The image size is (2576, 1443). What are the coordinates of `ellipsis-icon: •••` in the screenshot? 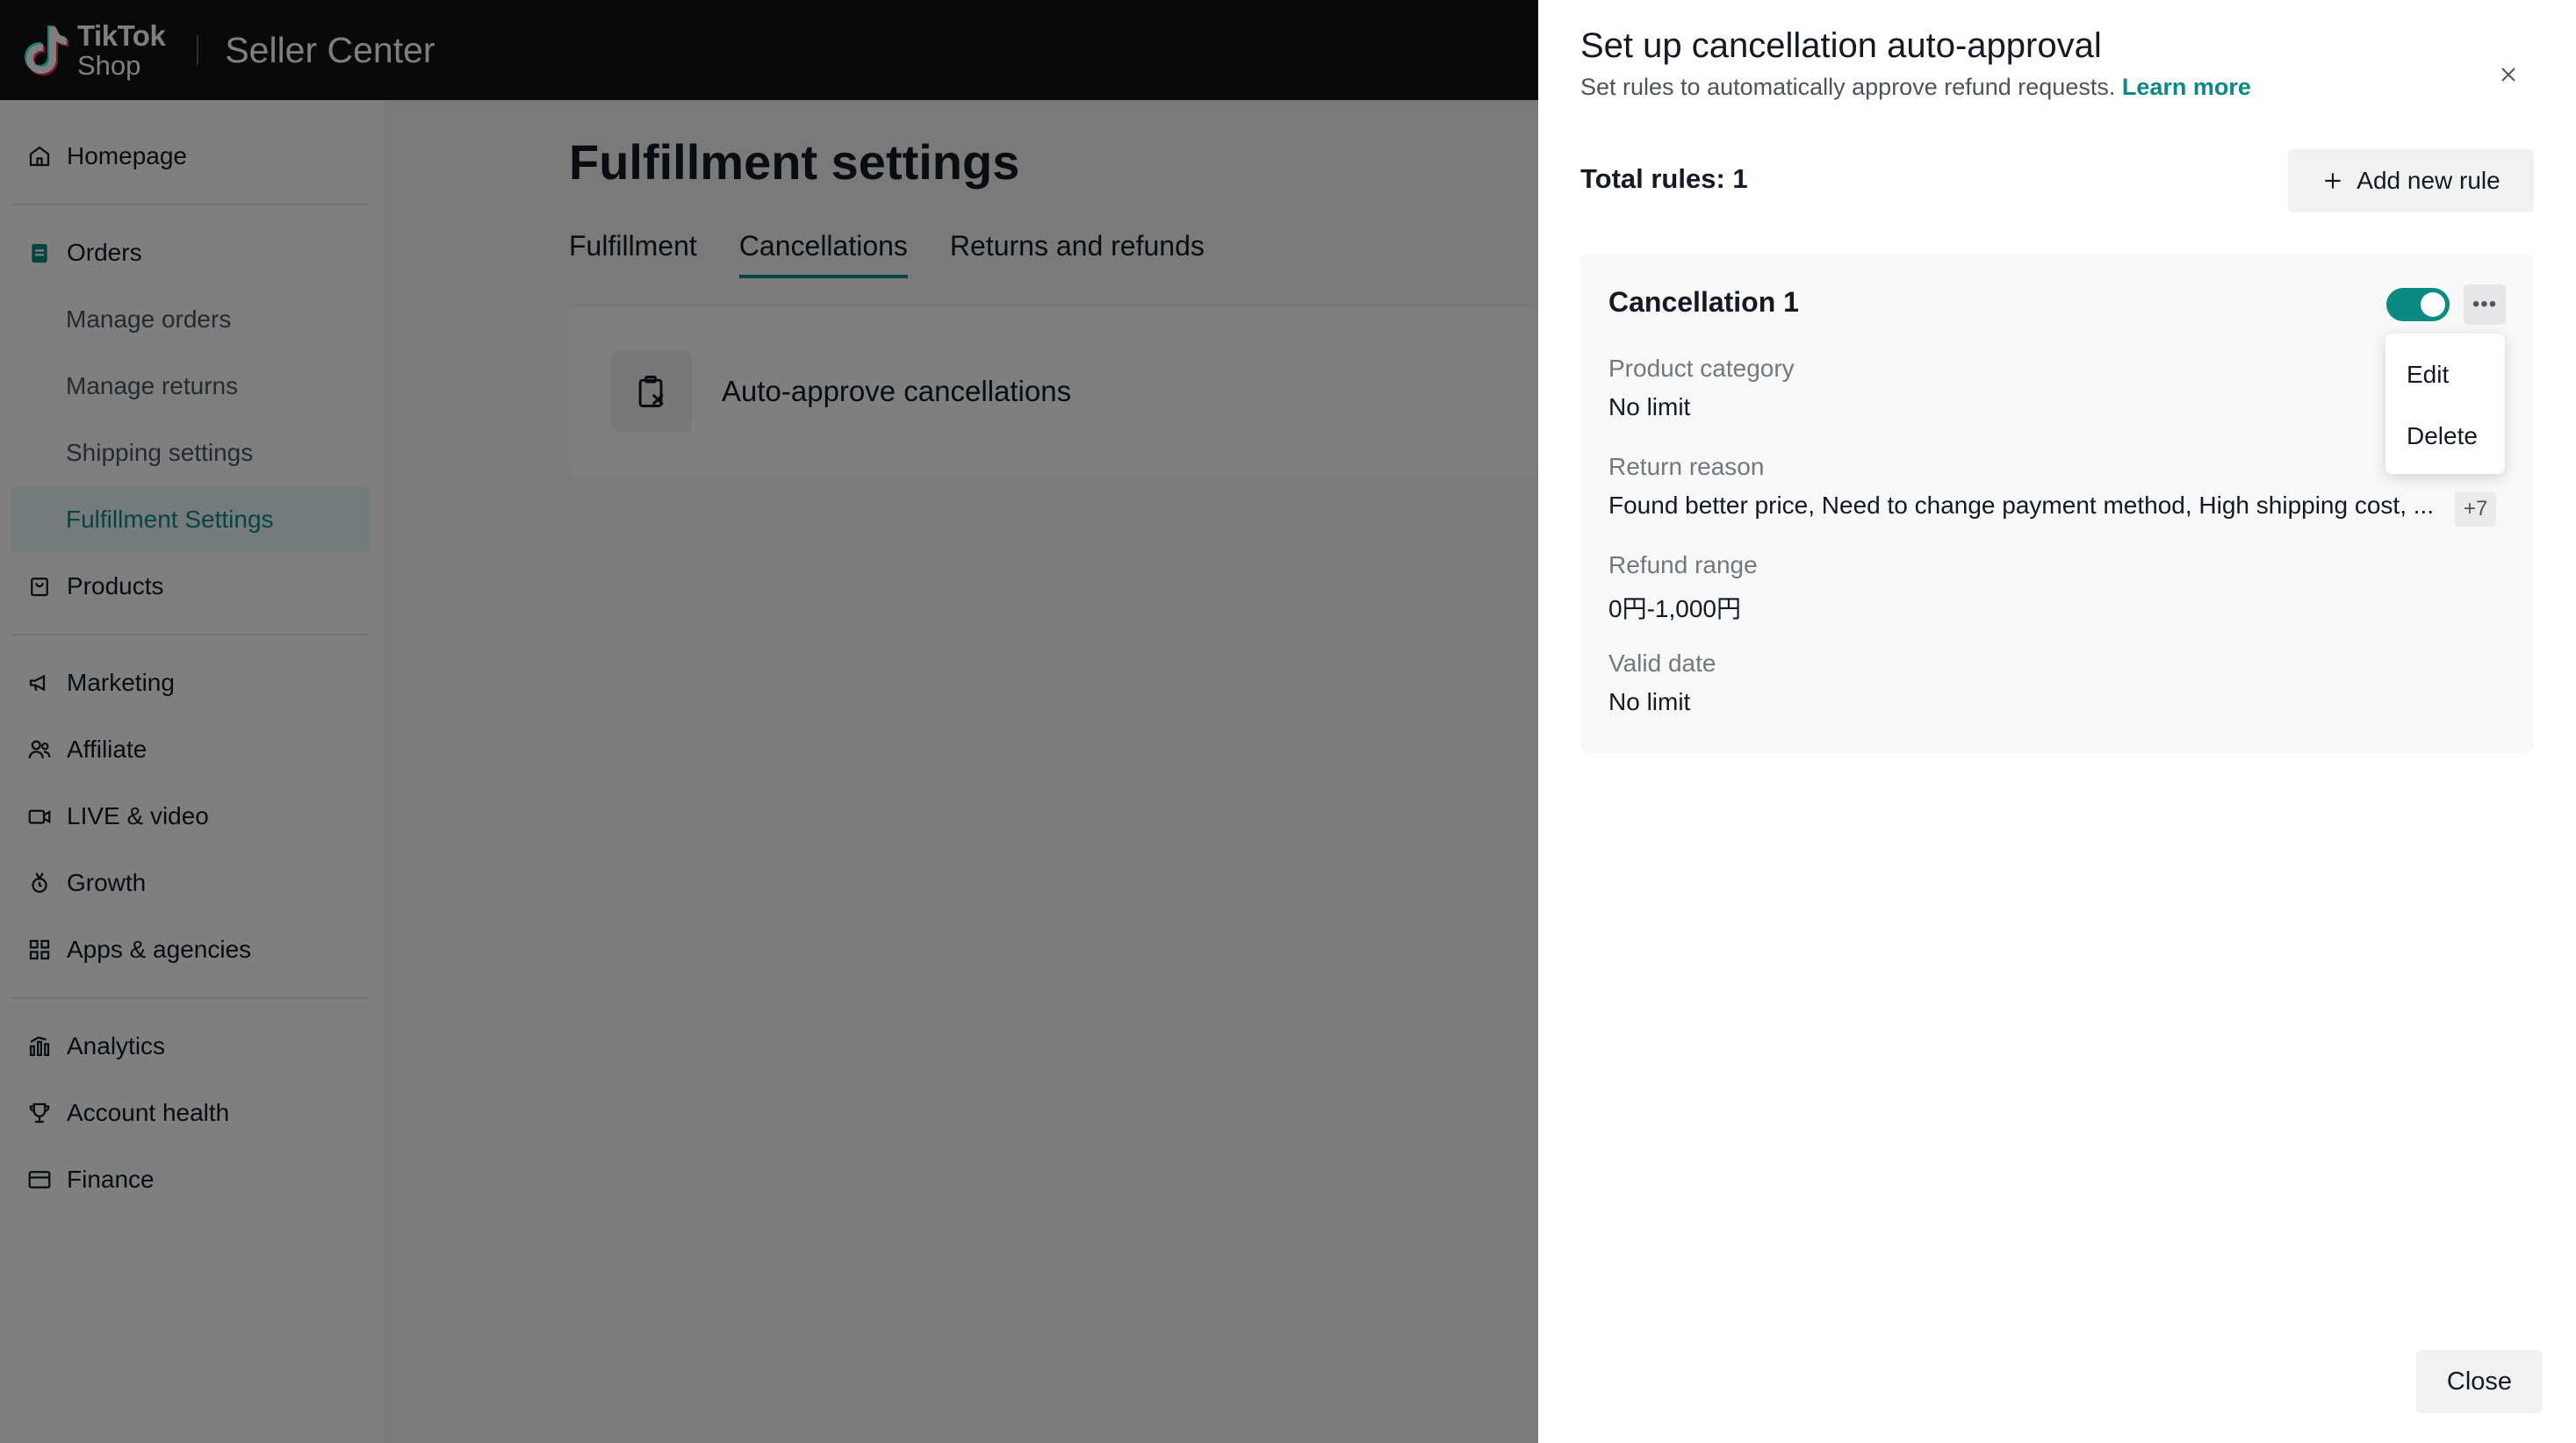 It's located at (2485, 304).